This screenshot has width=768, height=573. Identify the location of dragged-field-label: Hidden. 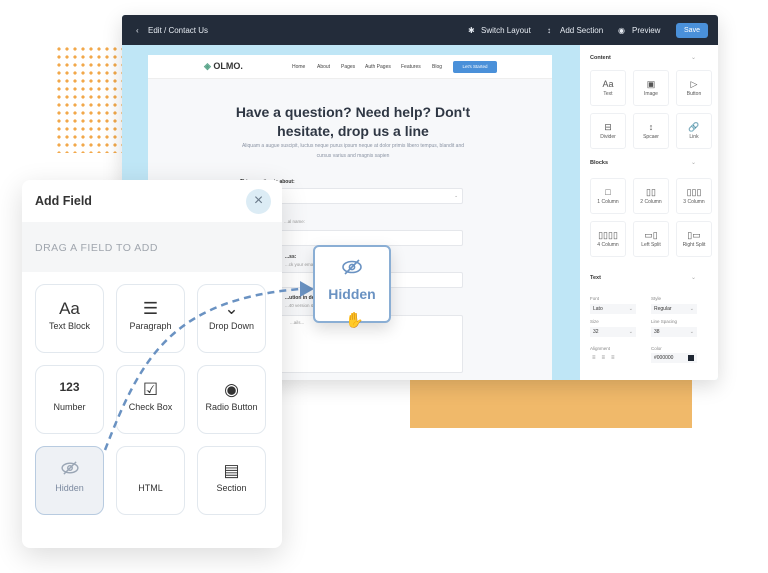
(352, 294).